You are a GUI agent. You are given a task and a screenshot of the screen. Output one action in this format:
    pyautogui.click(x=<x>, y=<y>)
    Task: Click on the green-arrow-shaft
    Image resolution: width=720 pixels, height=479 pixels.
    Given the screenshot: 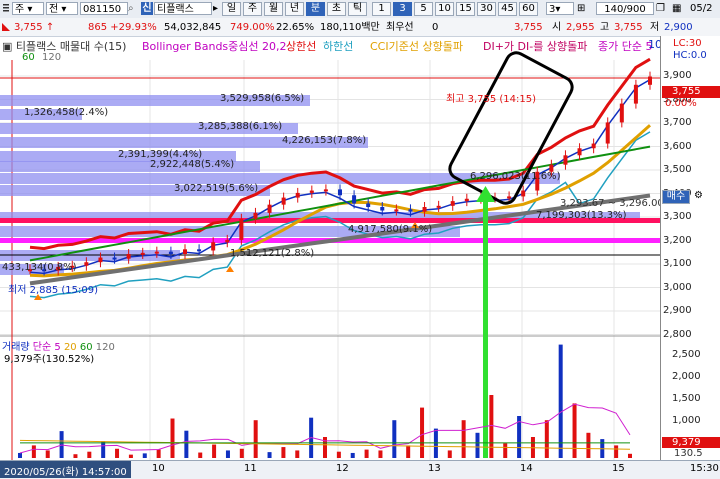 What is the action you would take?
    pyautogui.click(x=485, y=329)
    